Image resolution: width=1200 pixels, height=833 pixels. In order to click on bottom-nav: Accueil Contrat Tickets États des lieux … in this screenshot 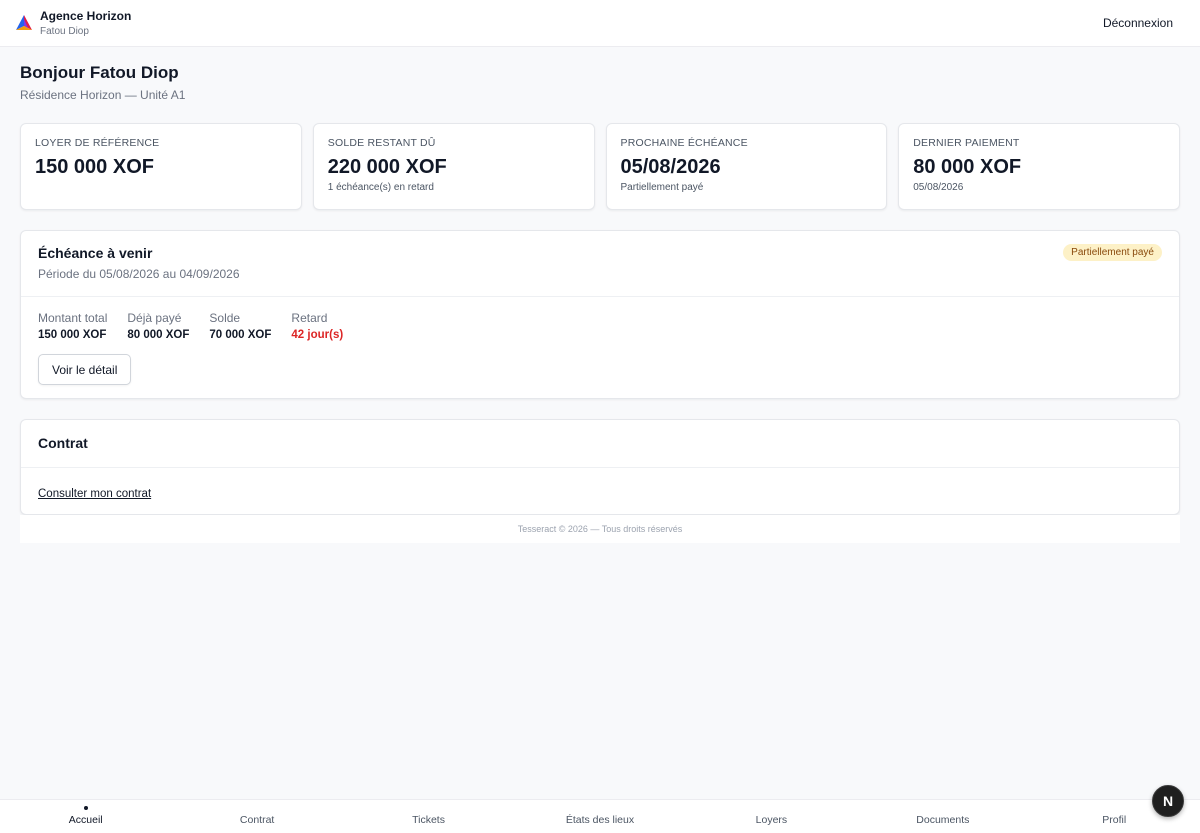, I will do `click(600, 816)`.